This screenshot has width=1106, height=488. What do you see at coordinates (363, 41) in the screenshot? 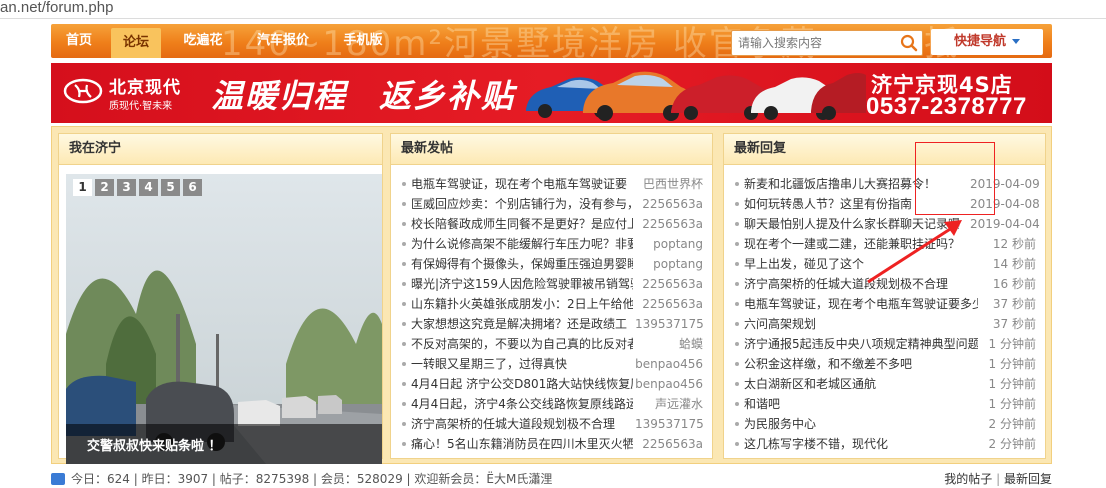
I see `nav-mobile: 手机版` at bounding box center [363, 41].